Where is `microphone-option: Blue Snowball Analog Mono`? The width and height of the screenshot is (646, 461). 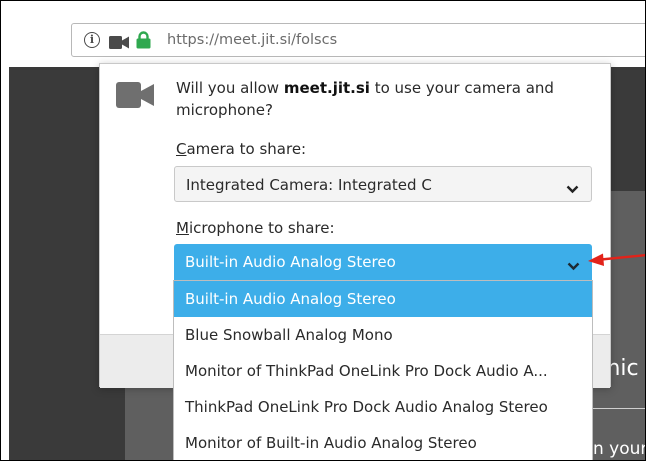 microphone-option: Blue Snowball Analog Mono is located at coordinates (383, 335).